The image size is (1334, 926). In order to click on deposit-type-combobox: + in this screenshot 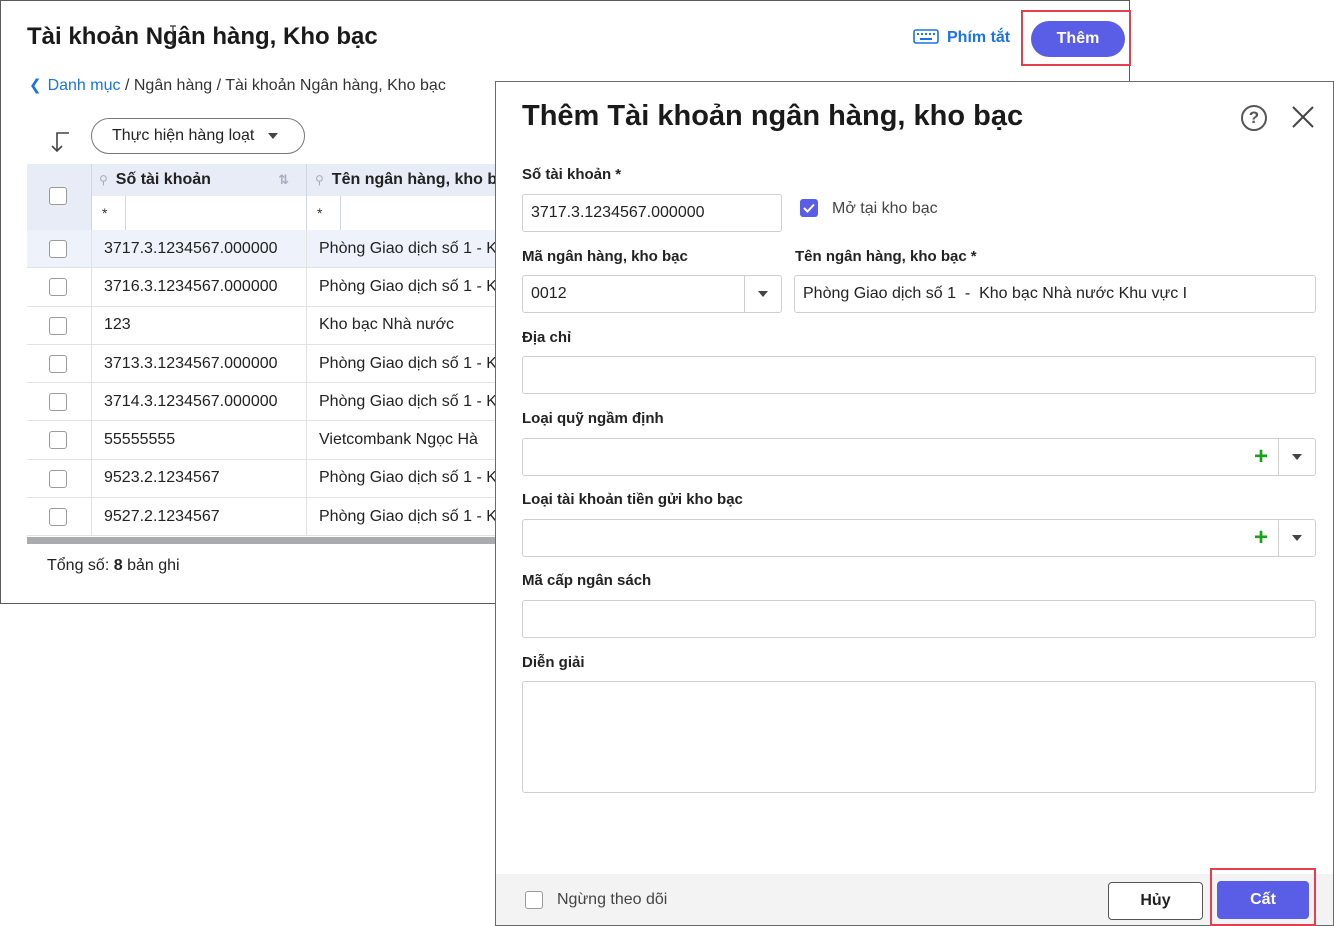, I will do `click(919, 538)`.